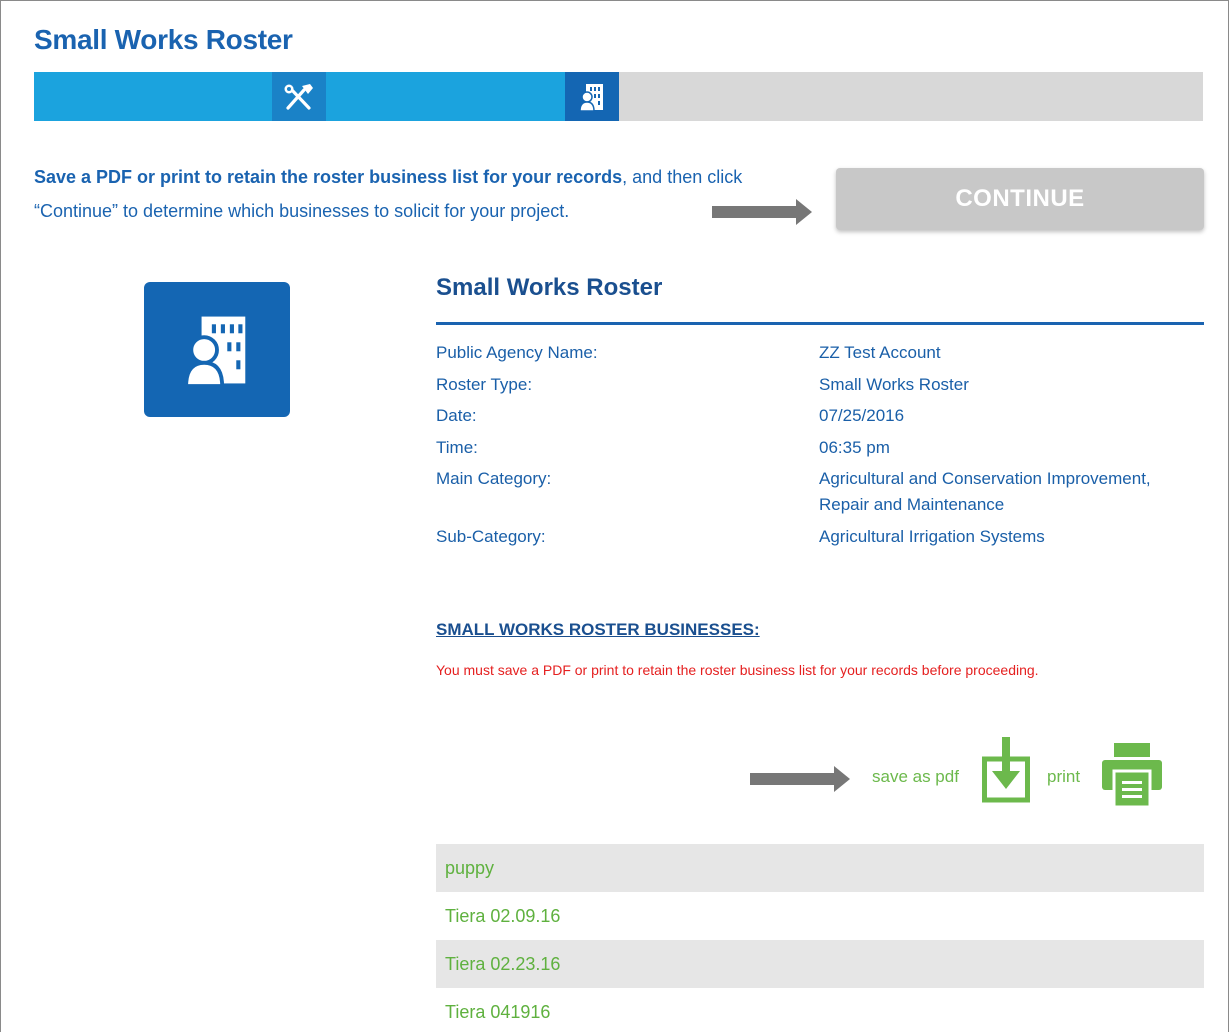  What do you see at coordinates (894, 384) in the screenshot?
I see `detail-value: Small Works Roster` at bounding box center [894, 384].